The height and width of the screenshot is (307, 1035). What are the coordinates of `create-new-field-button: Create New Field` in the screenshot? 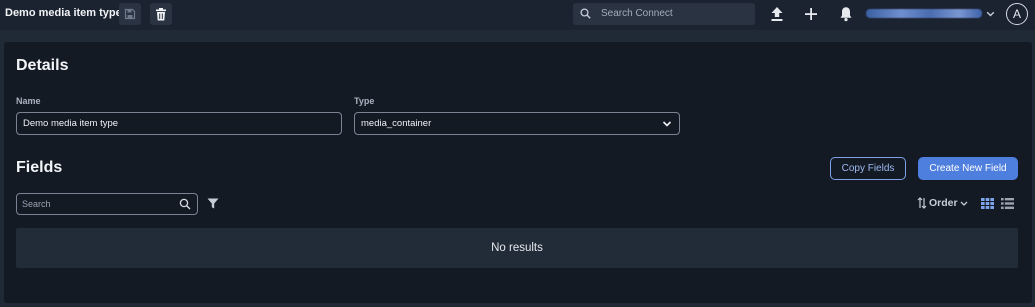 It's located at (968, 168).